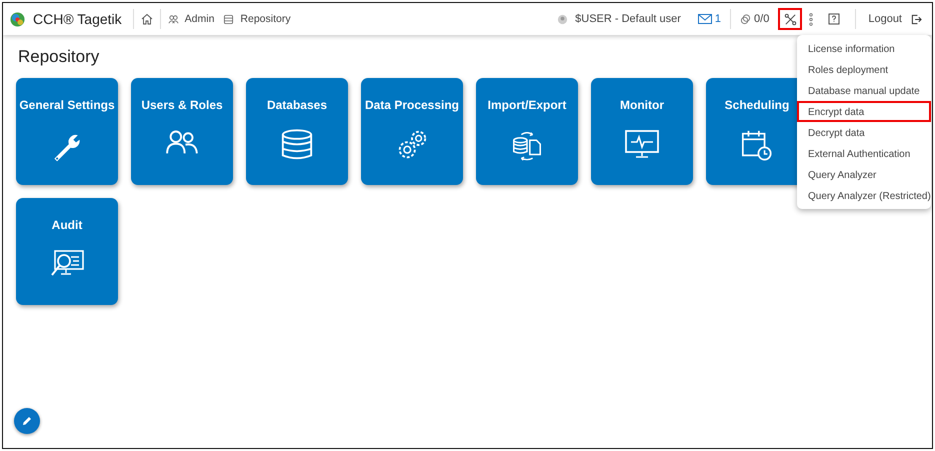 This screenshot has width=935, height=451. Describe the element at coordinates (17, 19) in the screenshot. I see `logo-icon` at that location.